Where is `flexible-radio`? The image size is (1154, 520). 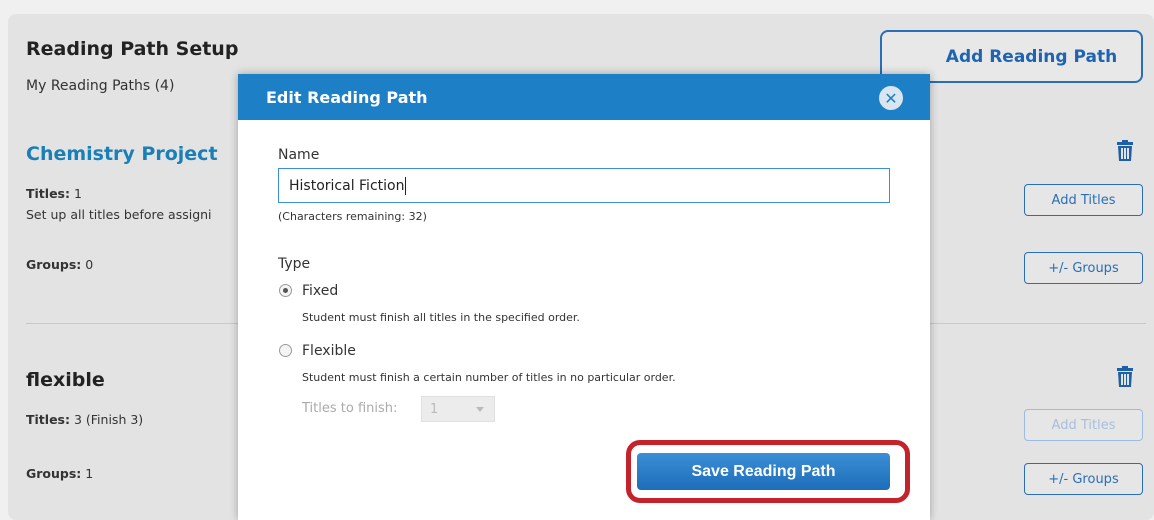
flexible-radio is located at coordinates (285, 350).